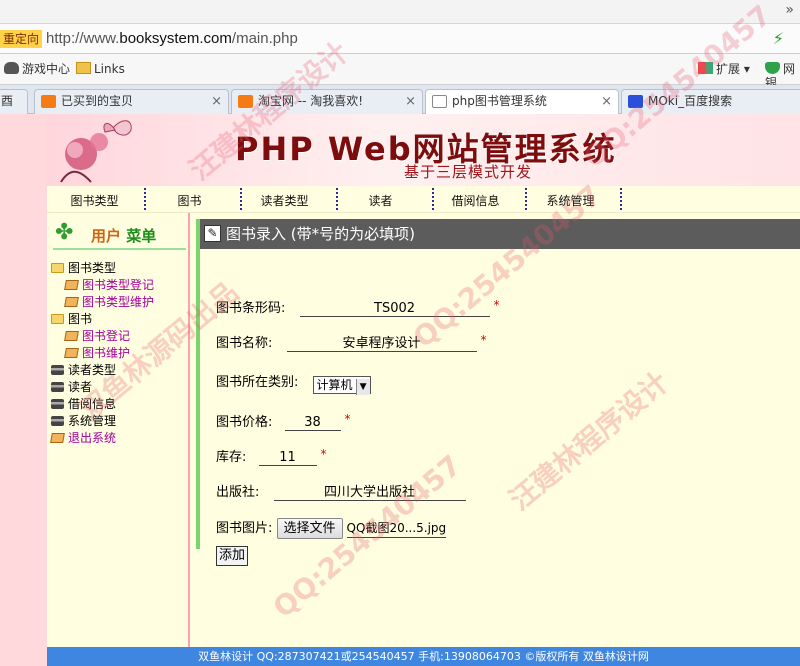 The height and width of the screenshot is (666, 800). What do you see at coordinates (621, 199) in the screenshot?
I see `nav-separator` at bounding box center [621, 199].